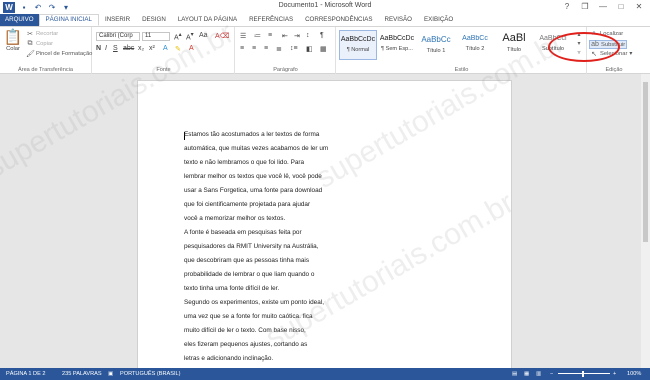  What do you see at coordinates (98, 48) in the screenshot?
I see `bold-icon: N` at bounding box center [98, 48].